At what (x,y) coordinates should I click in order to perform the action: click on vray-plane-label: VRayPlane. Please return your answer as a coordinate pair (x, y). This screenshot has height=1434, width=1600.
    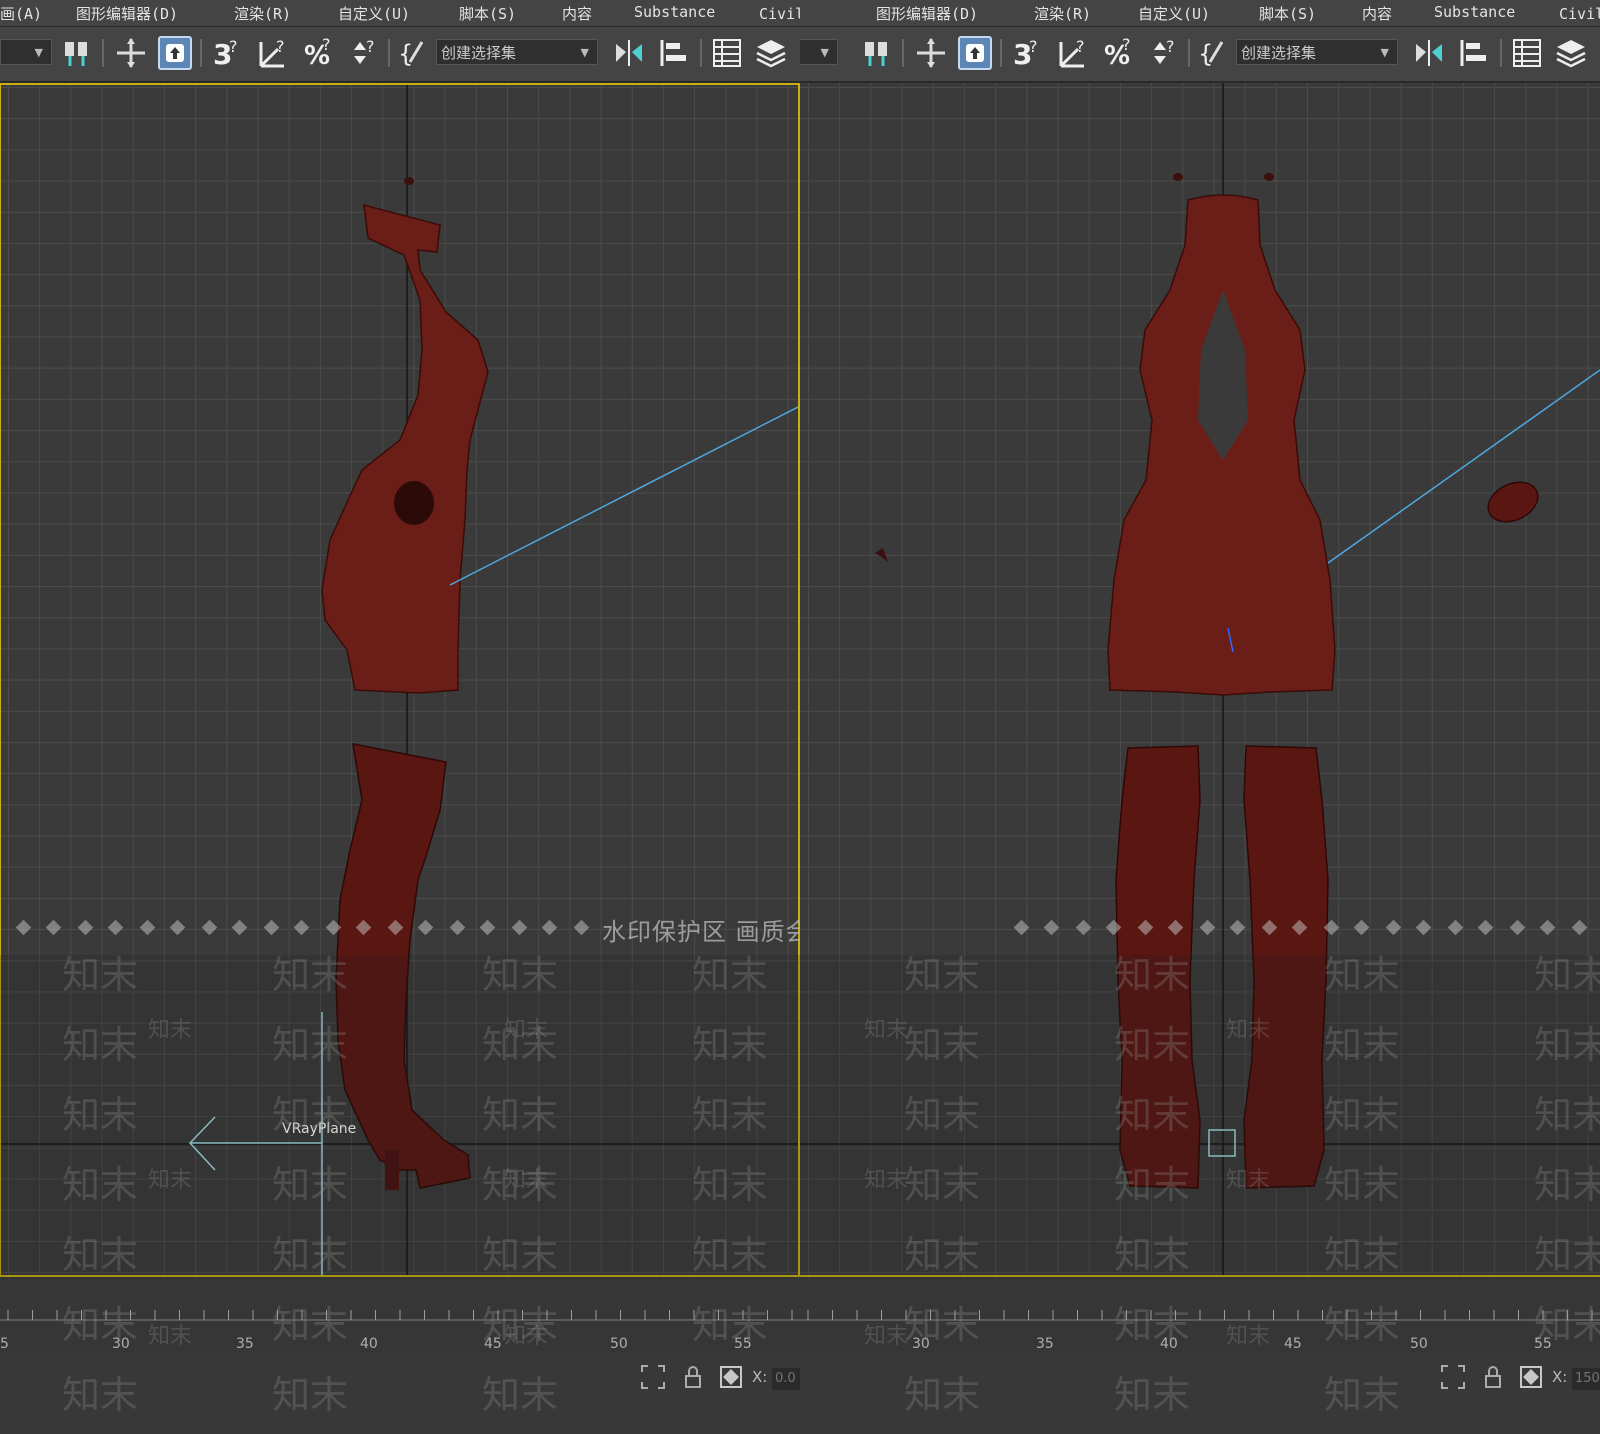
    Looking at the image, I should click on (319, 1129).